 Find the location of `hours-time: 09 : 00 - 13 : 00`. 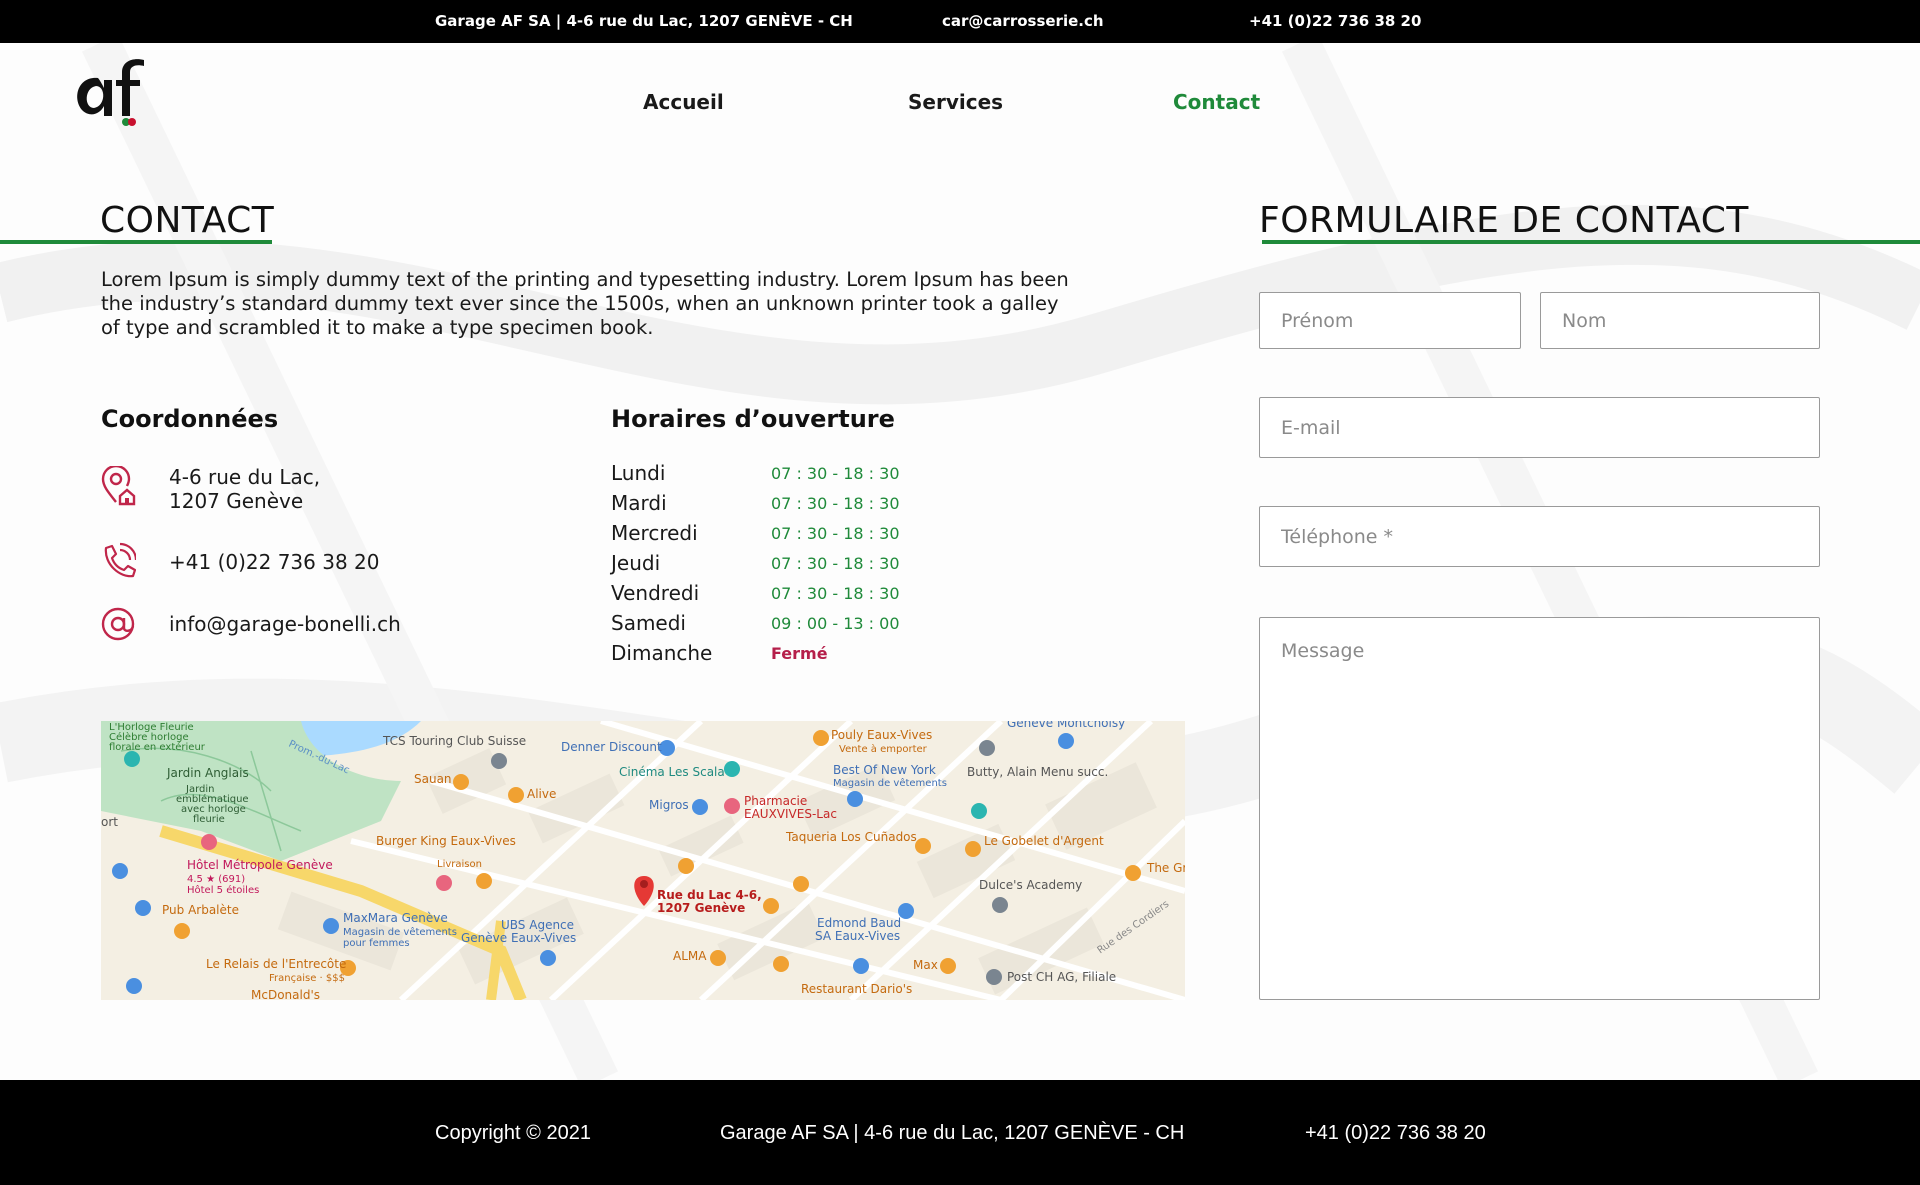

hours-time: 09 : 00 - 13 : 00 is located at coordinates (835, 623).